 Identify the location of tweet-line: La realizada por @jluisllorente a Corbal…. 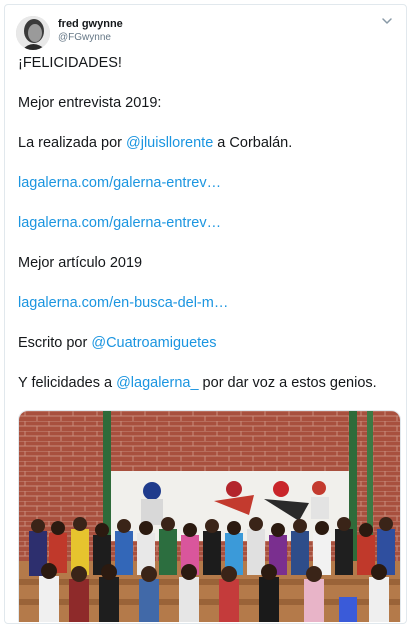
(208, 143).